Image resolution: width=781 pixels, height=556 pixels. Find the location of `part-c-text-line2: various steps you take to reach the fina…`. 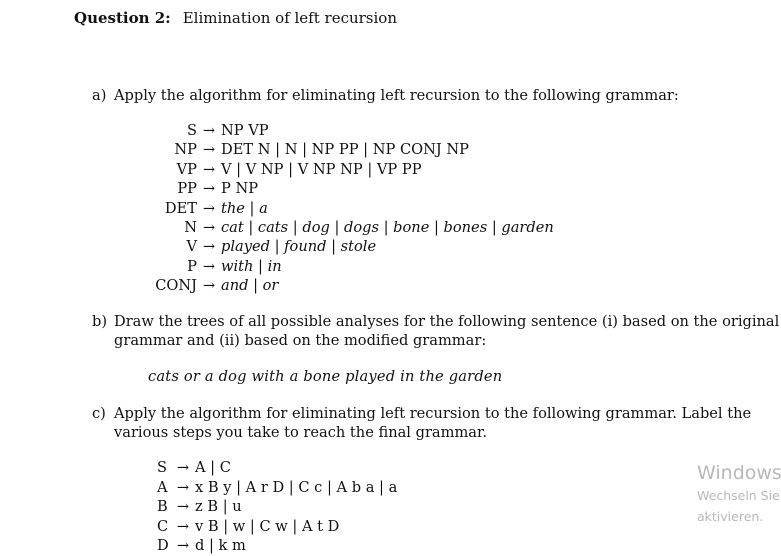

part-c-text-line2: various steps you take to reach the fina… is located at coordinates (301, 432).